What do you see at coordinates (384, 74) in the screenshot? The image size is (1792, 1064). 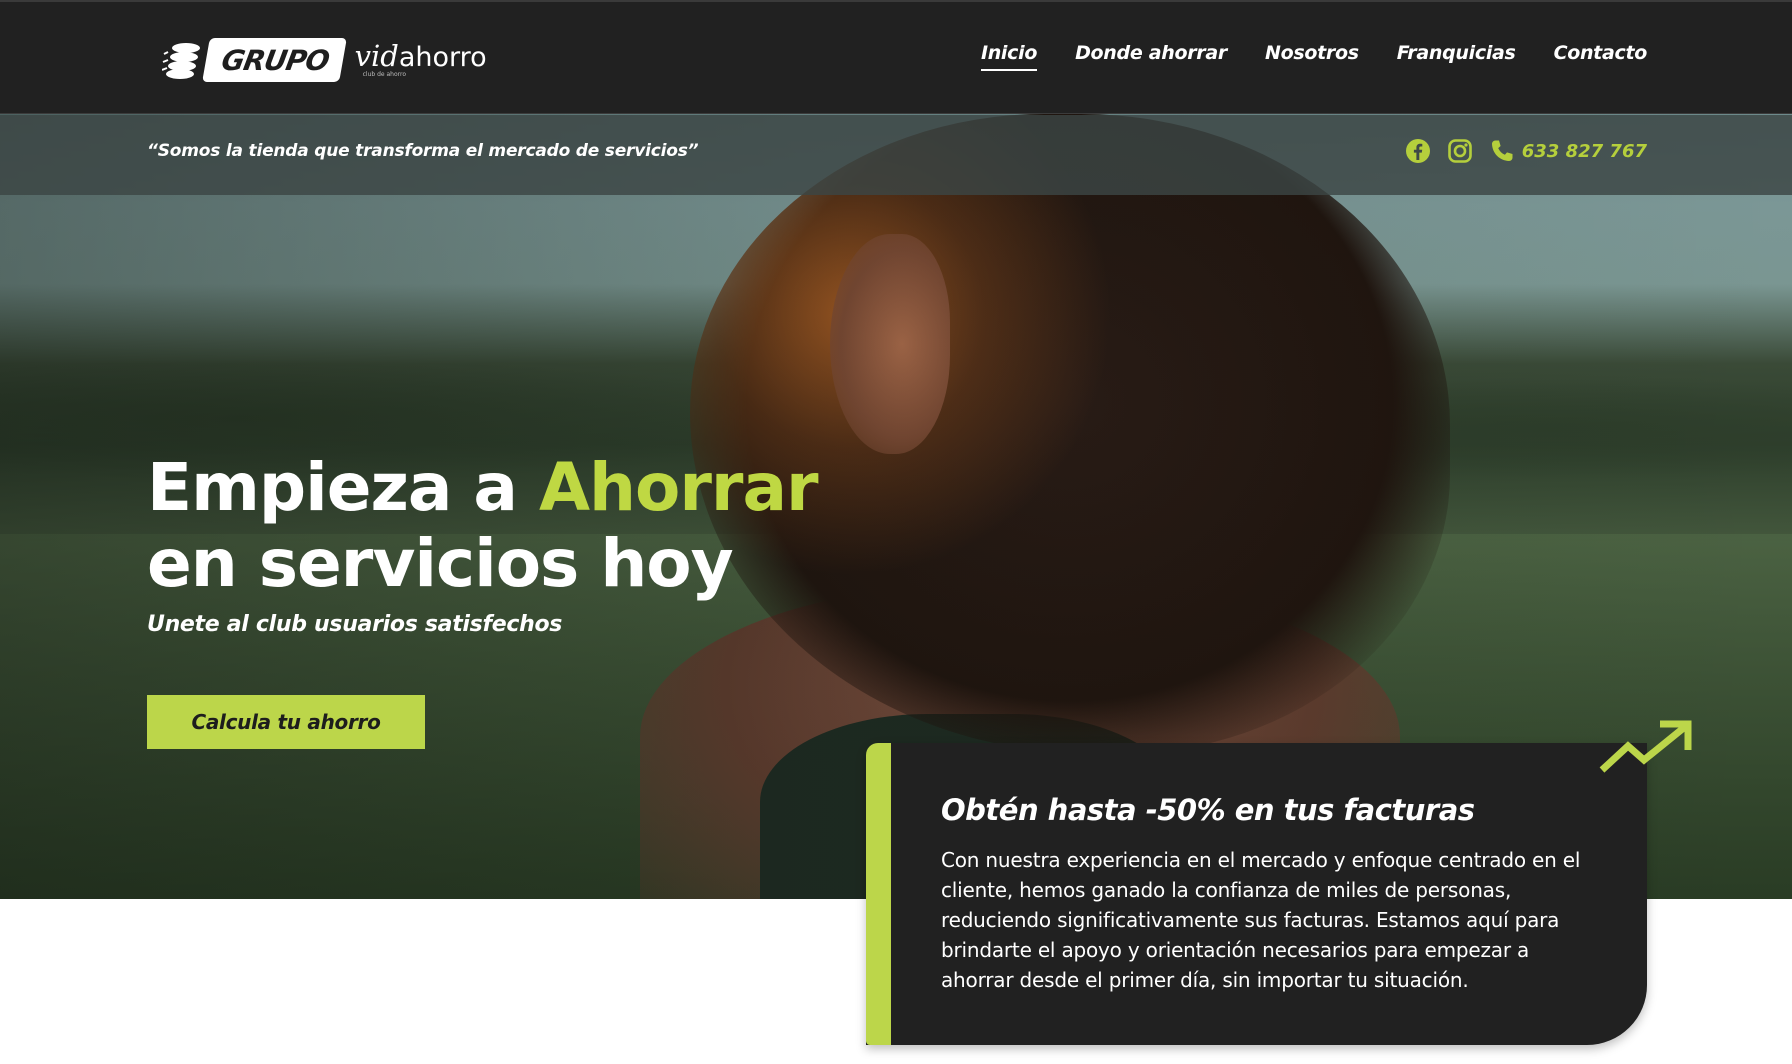 I see `logo-tag: club de ahorro` at bounding box center [384, 74].